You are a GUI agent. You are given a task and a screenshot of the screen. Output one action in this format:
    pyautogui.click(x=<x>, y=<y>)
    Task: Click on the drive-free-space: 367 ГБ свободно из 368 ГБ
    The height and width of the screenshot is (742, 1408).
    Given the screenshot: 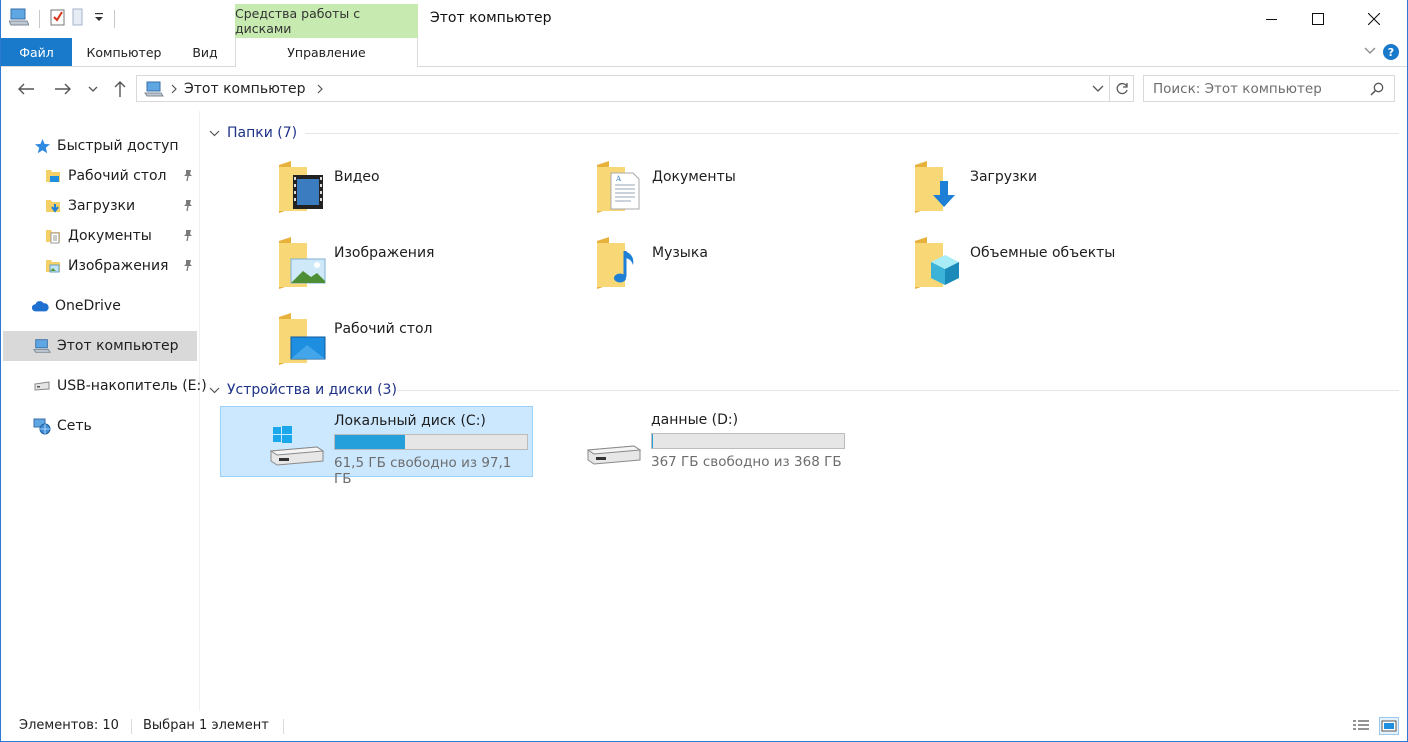 What is the action you would take?
    pyautogui.click(x=746, y=462)
    